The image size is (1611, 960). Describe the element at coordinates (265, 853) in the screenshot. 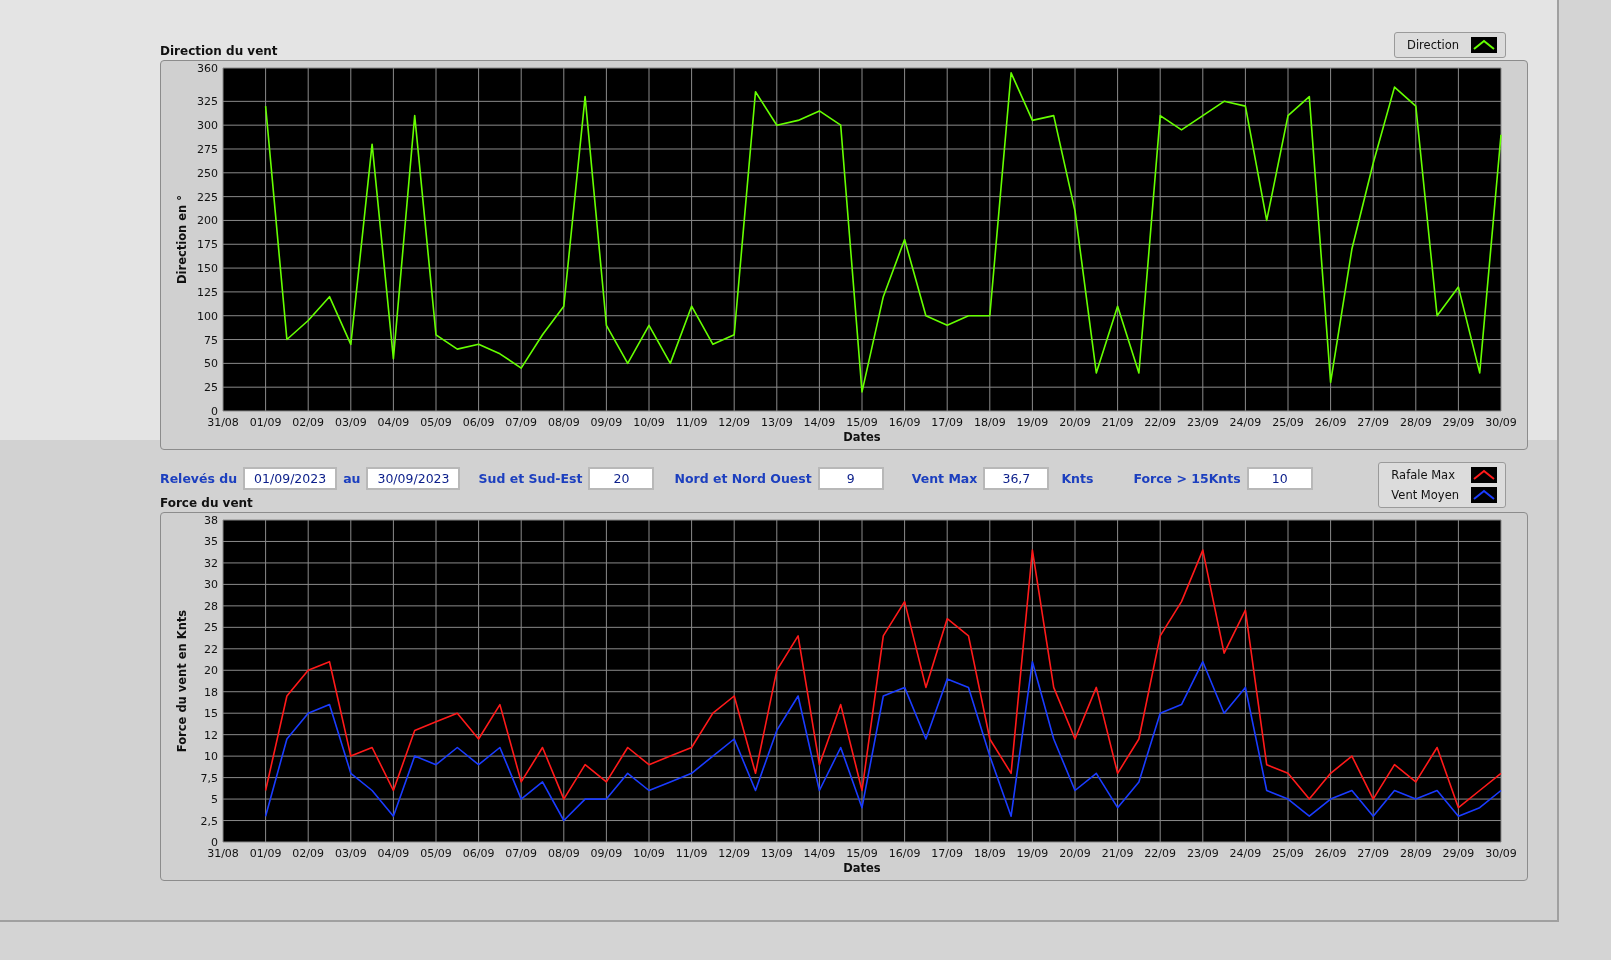

I see `x-tick-label: 01/09` at that location.